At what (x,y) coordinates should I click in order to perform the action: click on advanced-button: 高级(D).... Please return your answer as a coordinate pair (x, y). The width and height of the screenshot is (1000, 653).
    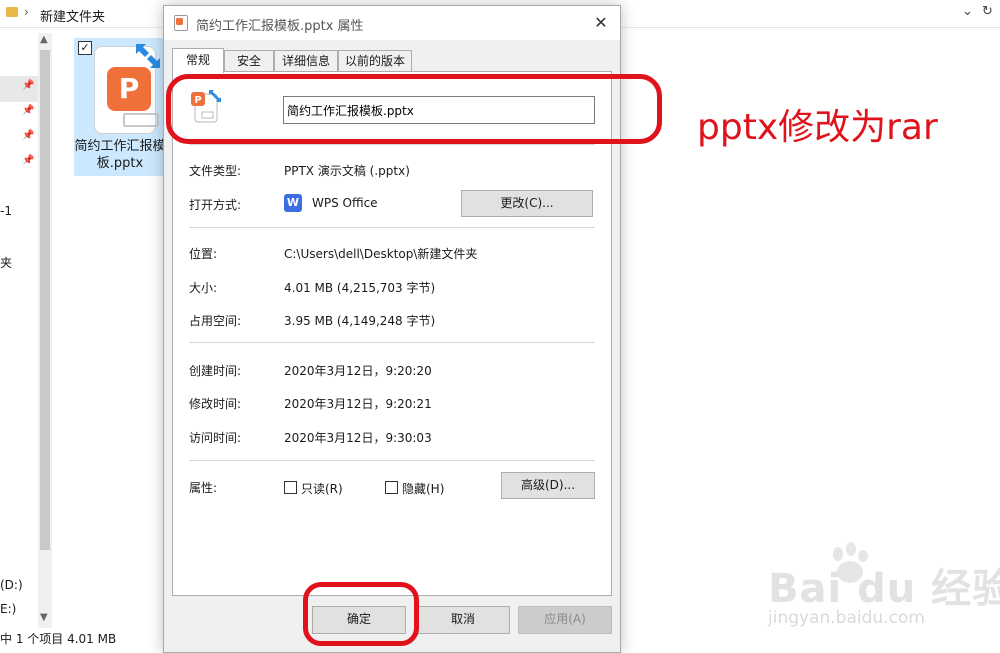
    Looking at the image, I should click on (548, 485).